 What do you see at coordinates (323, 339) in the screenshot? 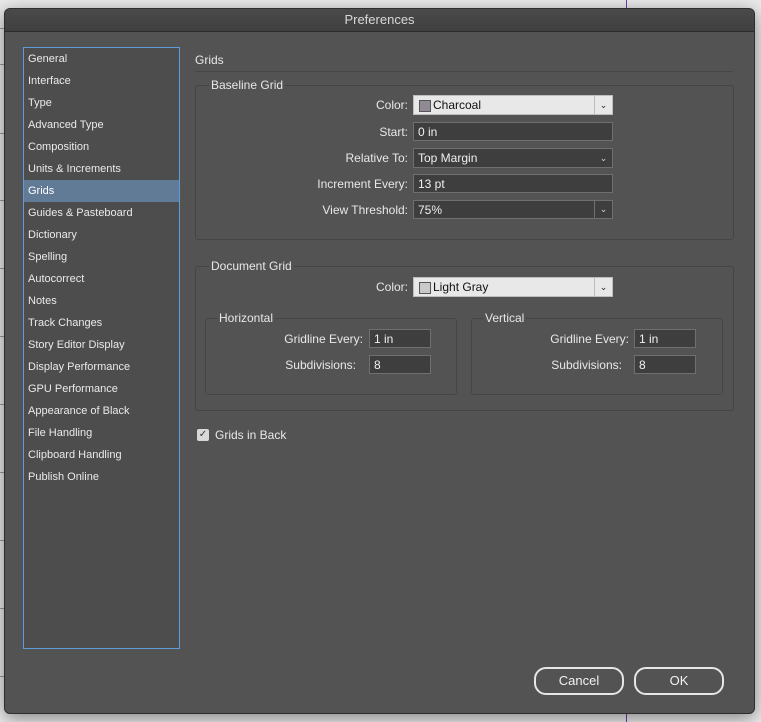
I see `horizontal-gridline-label: Gridline Every:` at bounding box center [323, 339].